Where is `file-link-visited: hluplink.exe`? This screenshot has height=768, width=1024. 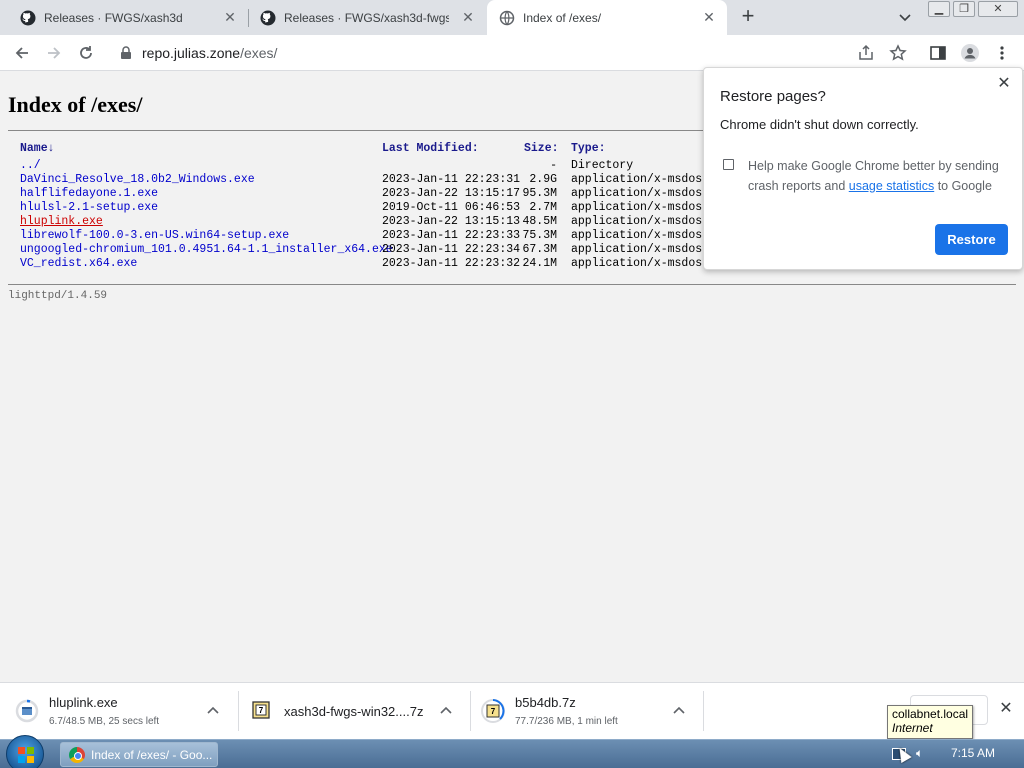 file-link-visited: hluplink.exe is located at coordinates (61, 221).